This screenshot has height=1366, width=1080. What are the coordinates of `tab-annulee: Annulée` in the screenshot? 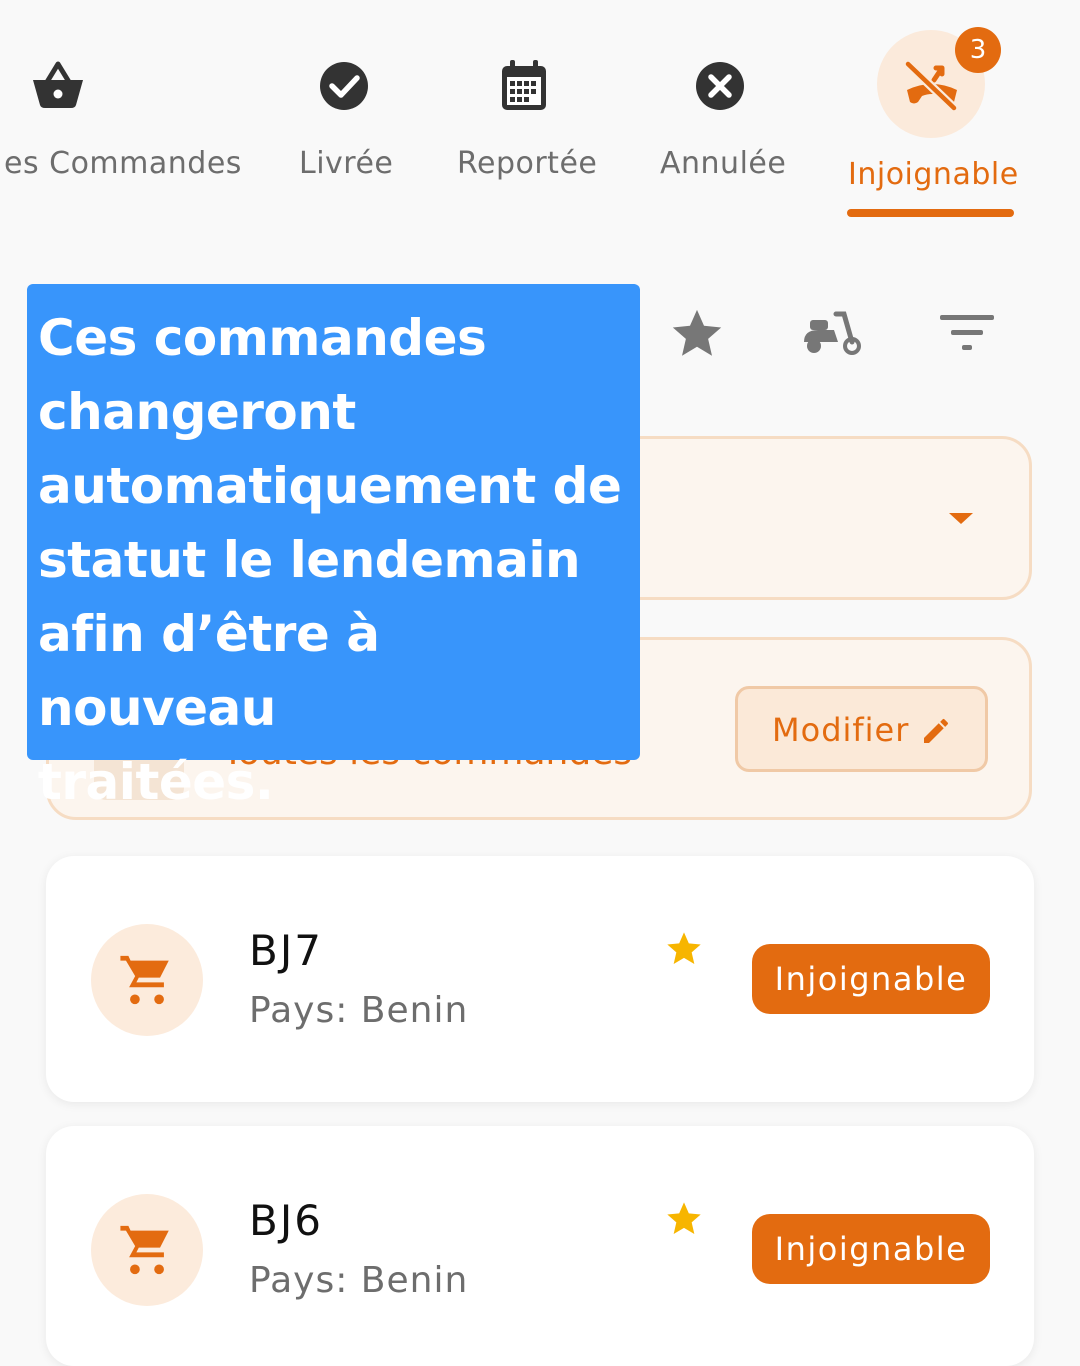 It's located at (720, 115).